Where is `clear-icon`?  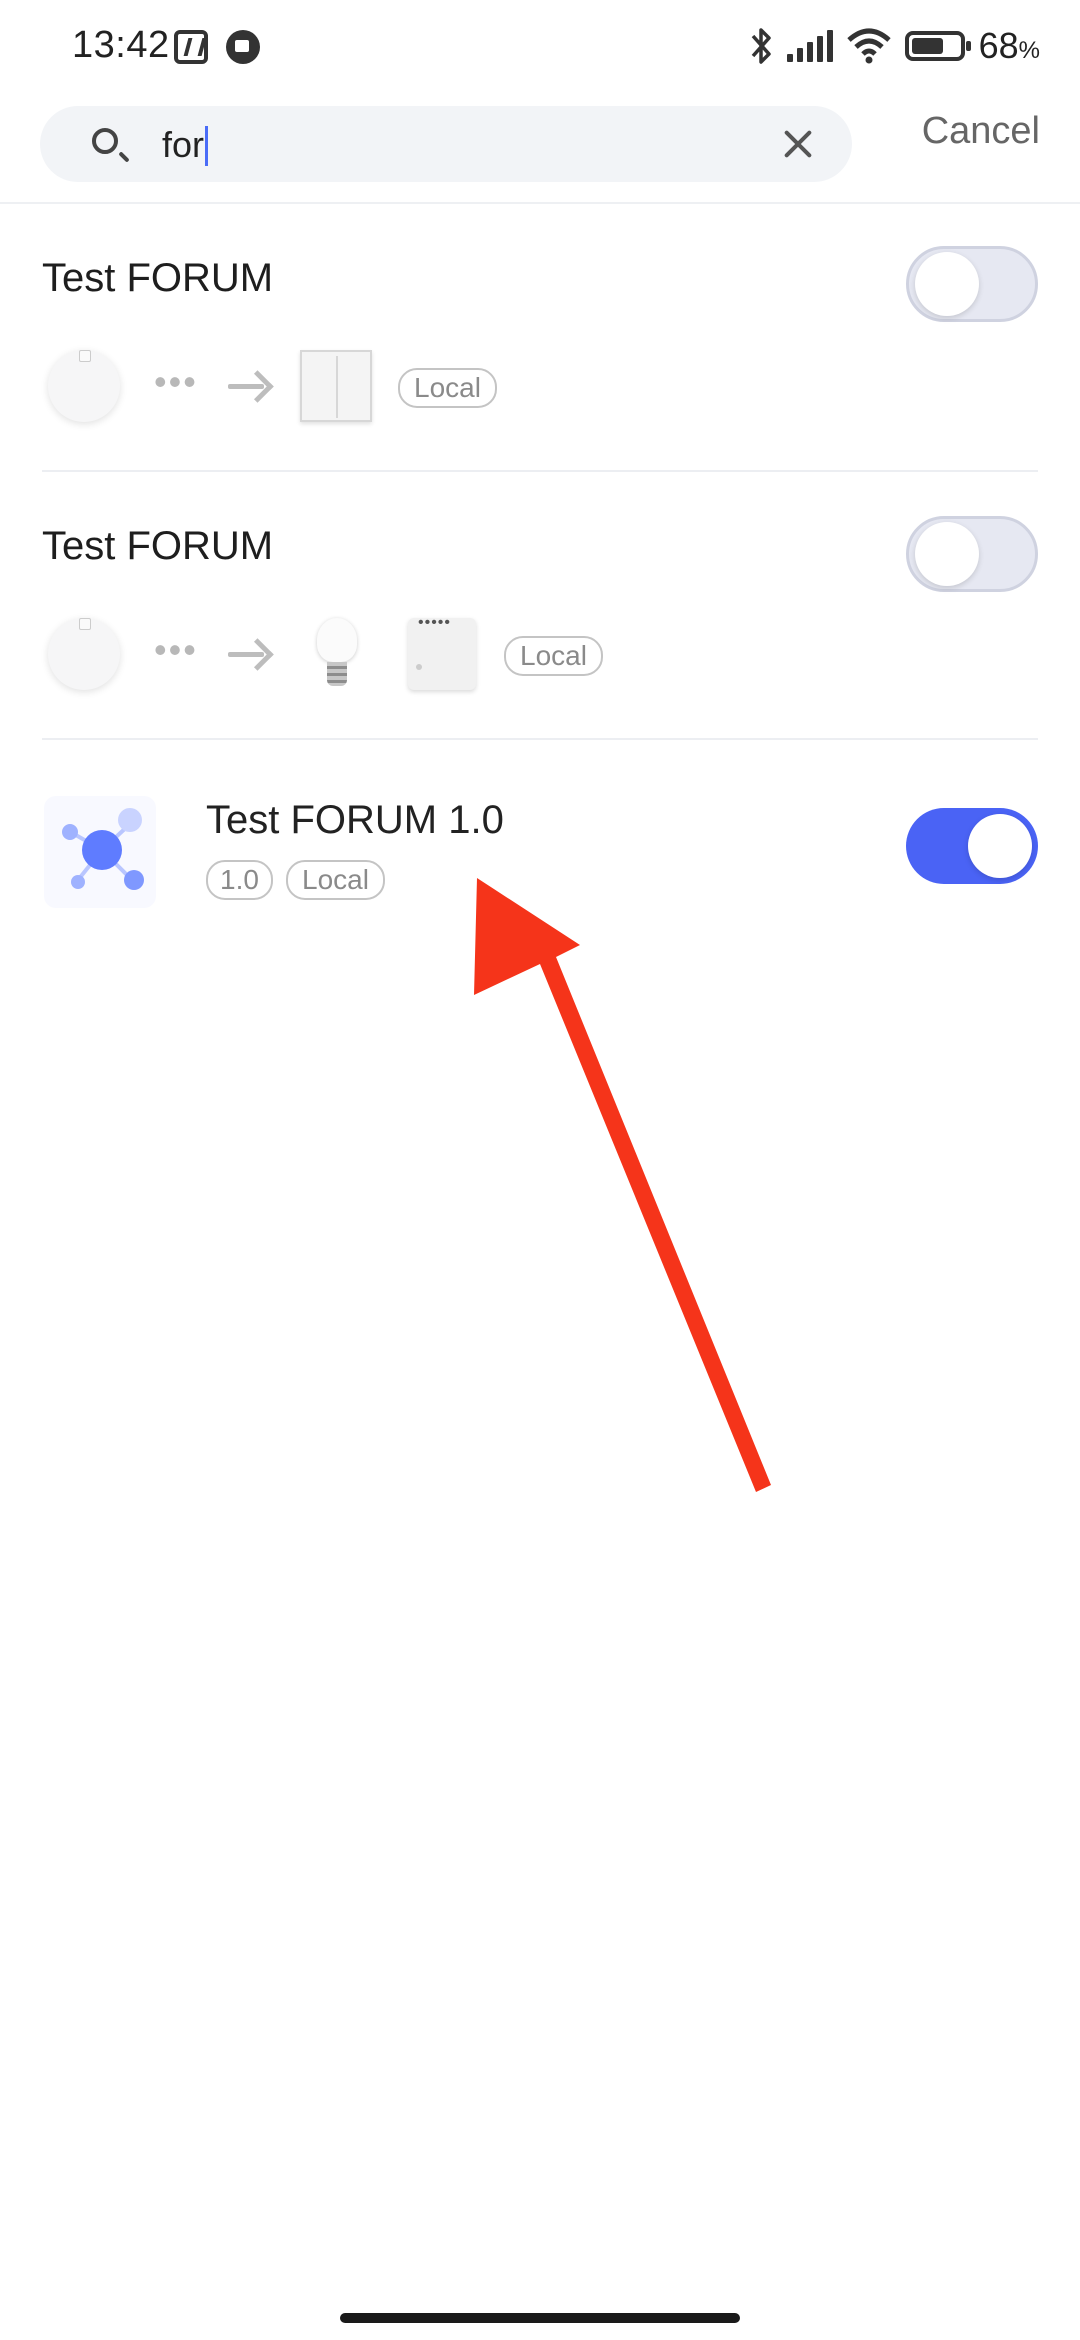
clear-icon is located at coordinates (798, 144).